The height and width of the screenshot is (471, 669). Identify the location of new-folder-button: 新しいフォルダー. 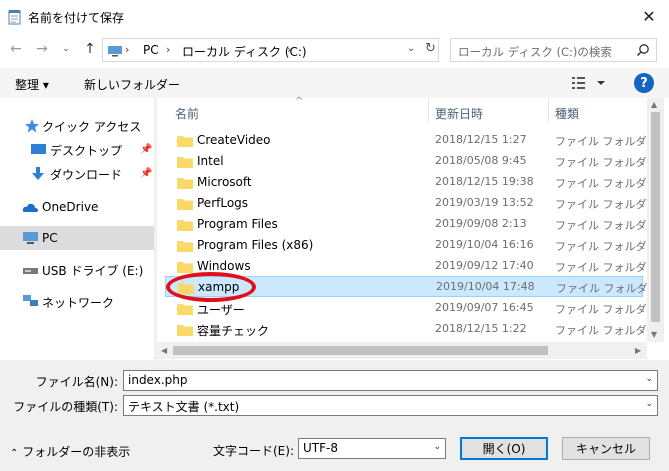
(132, 84).